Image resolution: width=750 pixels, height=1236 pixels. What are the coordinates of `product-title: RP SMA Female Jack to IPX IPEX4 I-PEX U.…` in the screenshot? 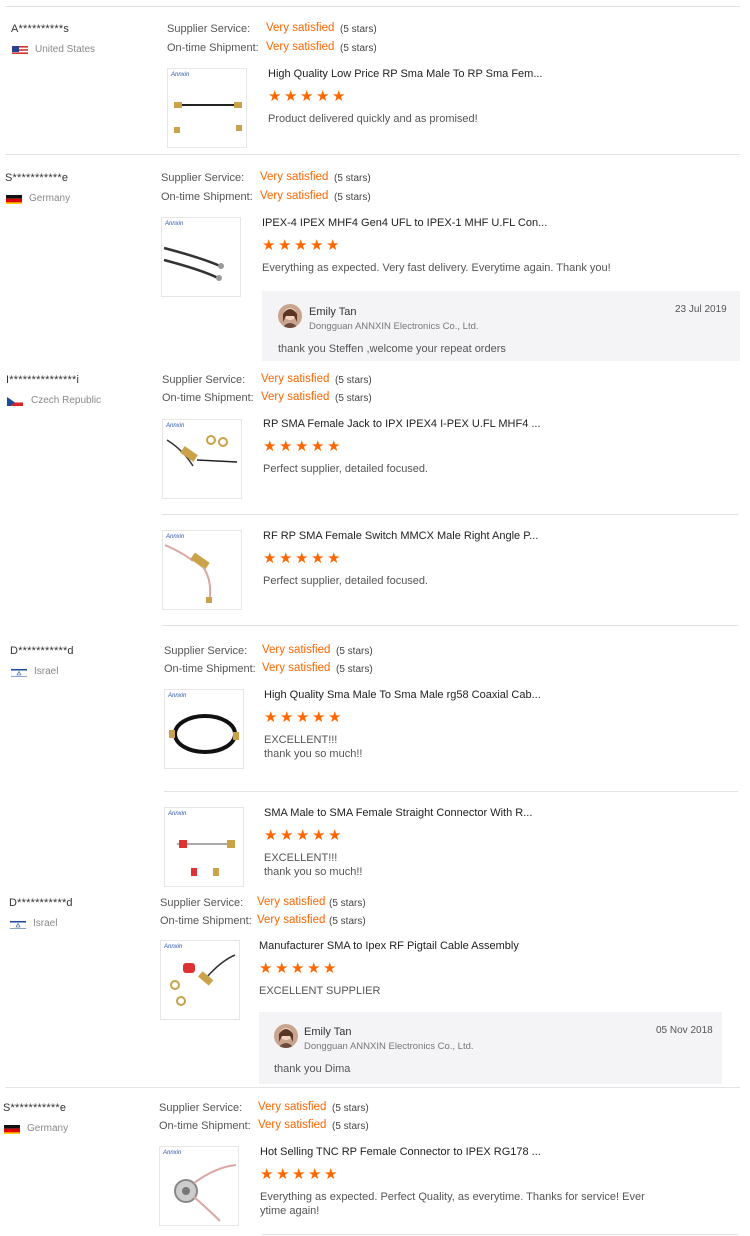 It's located at (402, 424).